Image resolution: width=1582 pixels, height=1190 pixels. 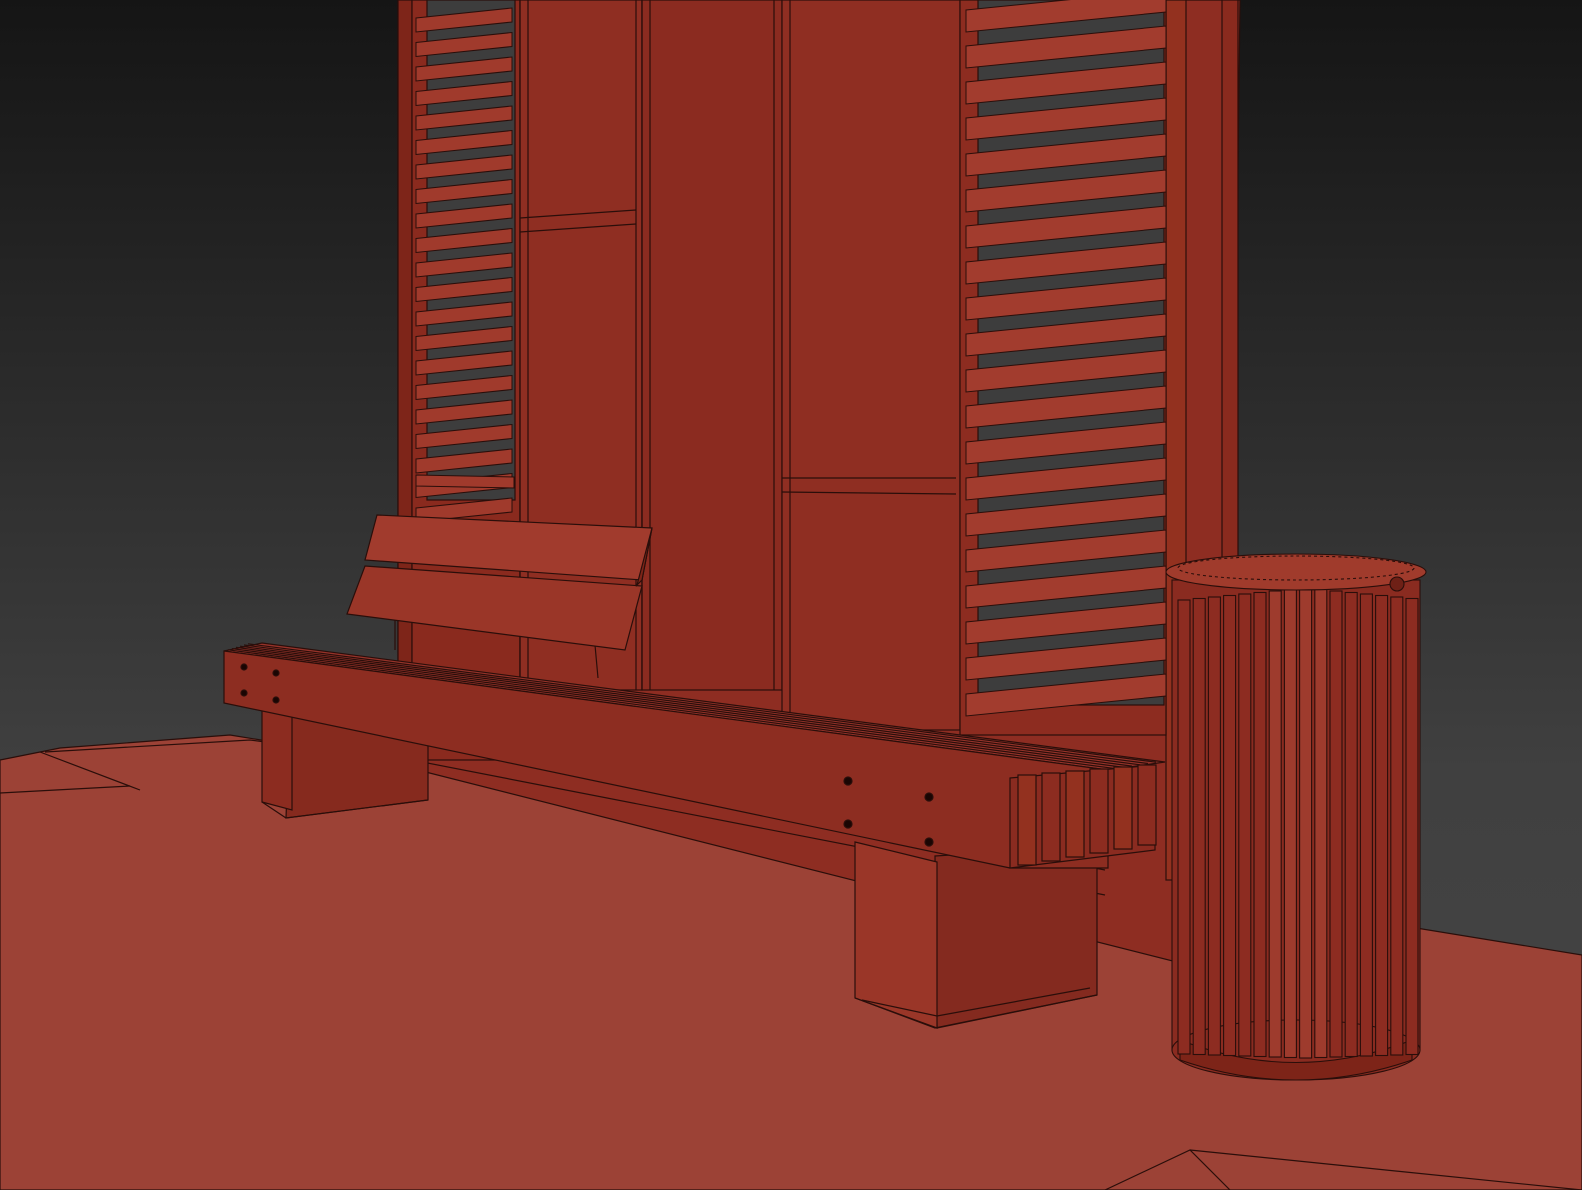 What do you see at coordinates (465, 481) in the screenshot?
I see `slat` at bounding box center [465, 481].